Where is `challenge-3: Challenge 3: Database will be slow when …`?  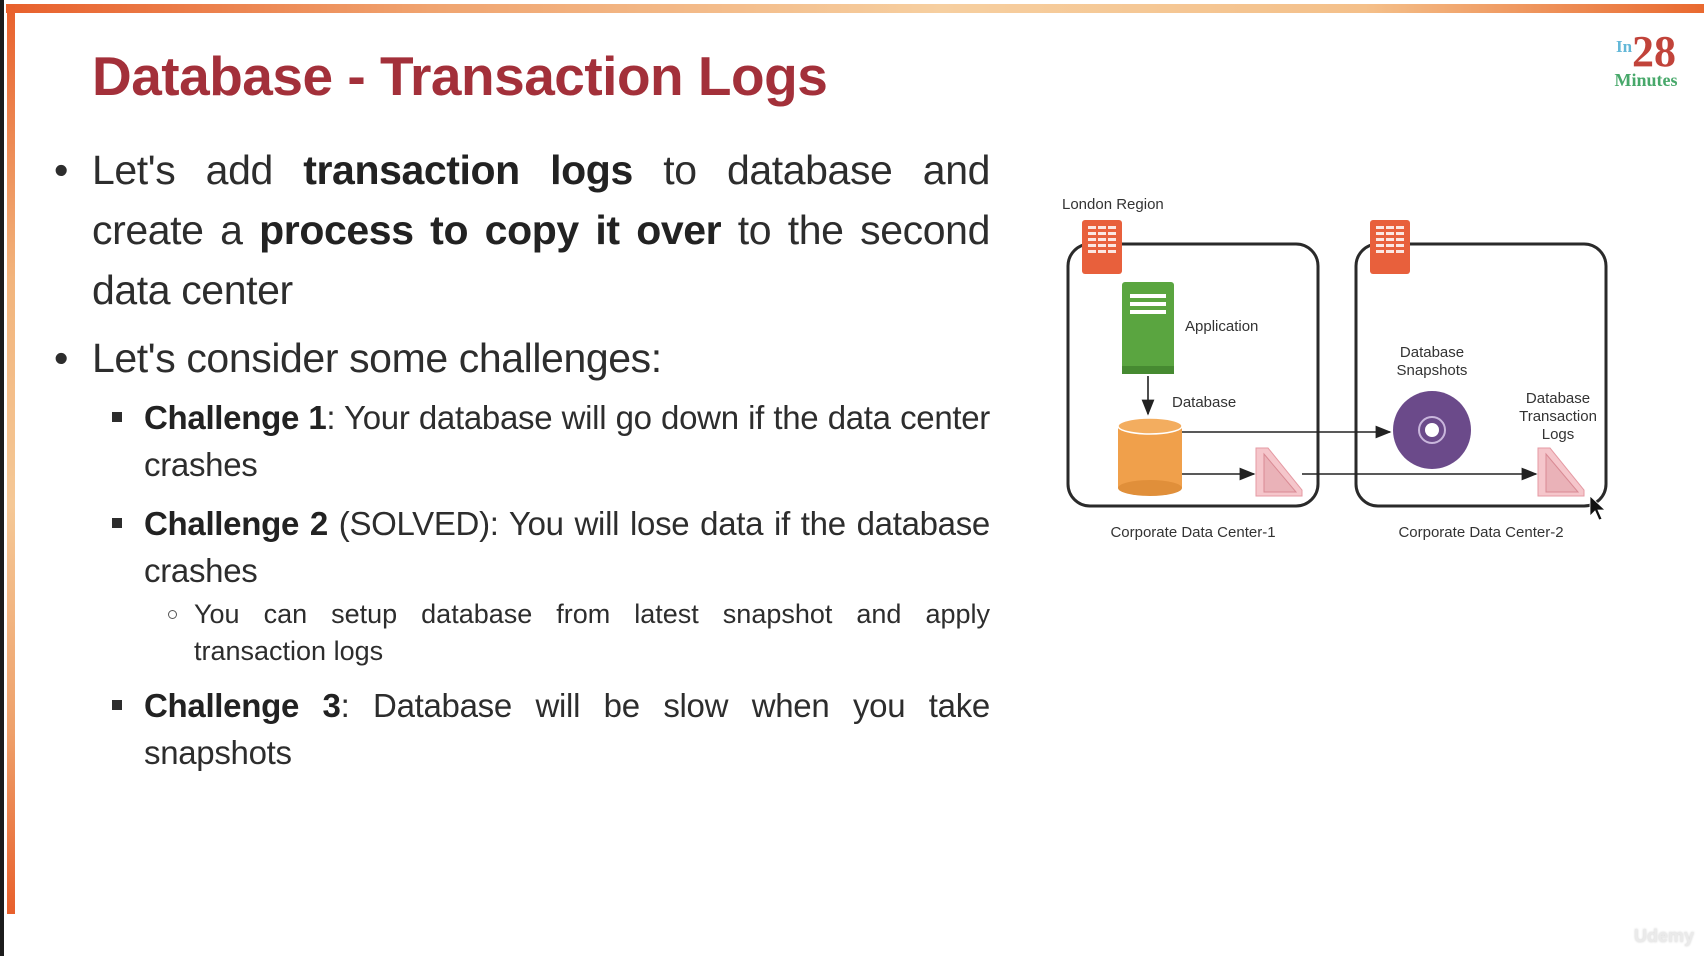
challenge-3: Challenge 3: Database will be slow when … is located at coordinates (520, 729).